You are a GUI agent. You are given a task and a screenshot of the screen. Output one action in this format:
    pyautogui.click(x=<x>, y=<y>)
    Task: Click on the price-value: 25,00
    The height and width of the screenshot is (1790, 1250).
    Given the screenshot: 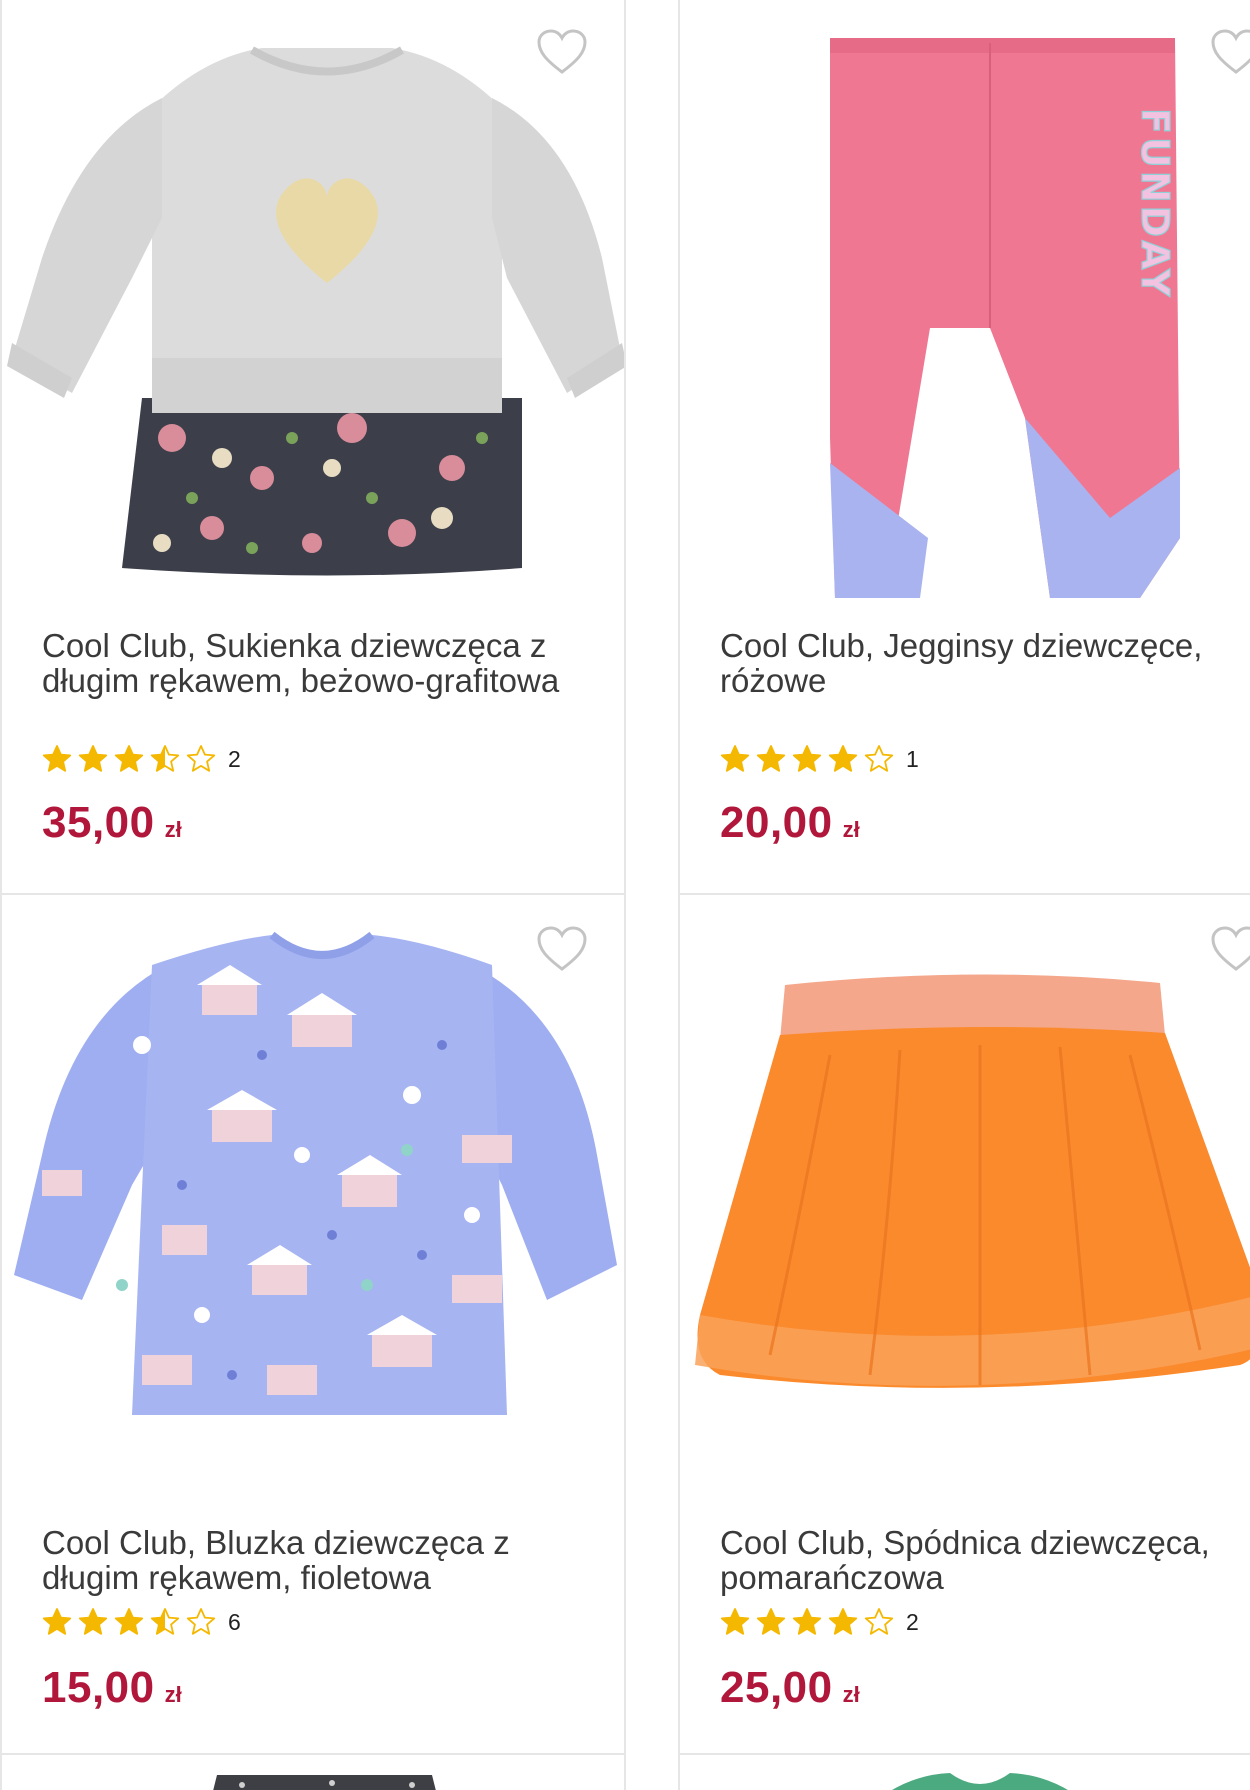 What is the action you would take?
    pyautogui.click(x=776, y=1687)
    